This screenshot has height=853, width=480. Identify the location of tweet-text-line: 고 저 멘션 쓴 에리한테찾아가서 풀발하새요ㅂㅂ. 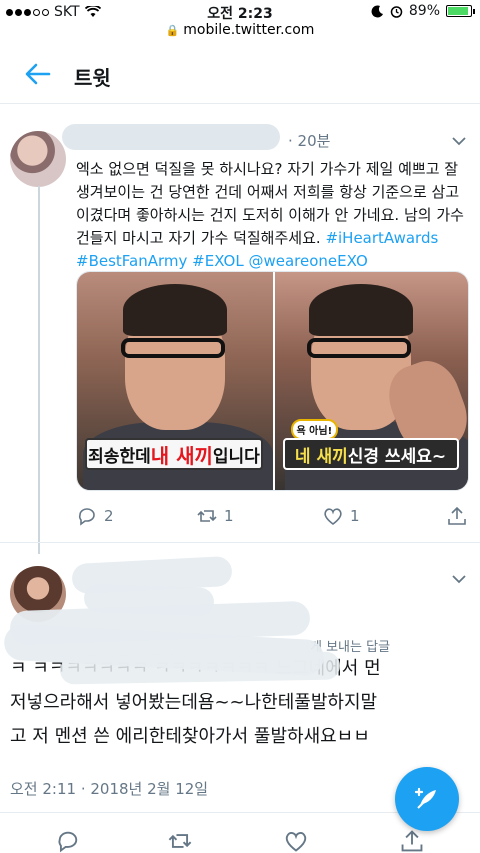
(190, 736).